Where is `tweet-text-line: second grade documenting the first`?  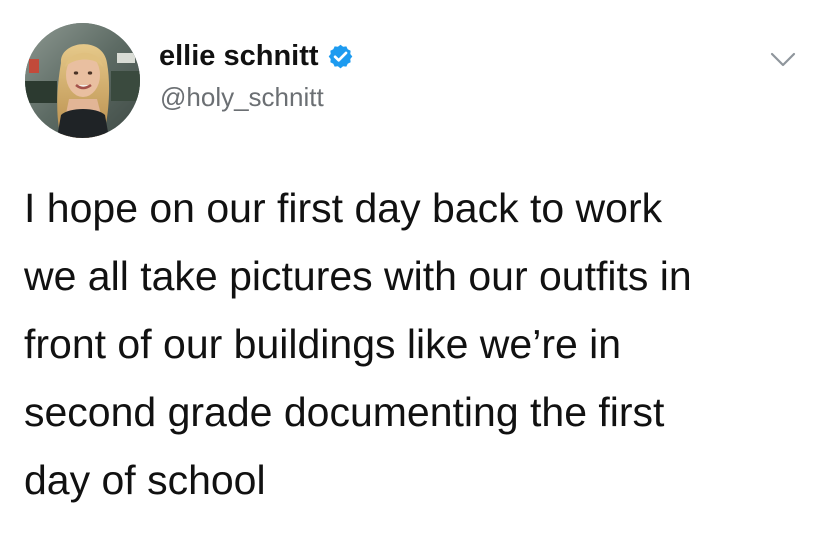
tweet-text-line: second grade documenting the first is located at coordinates (344, 412).